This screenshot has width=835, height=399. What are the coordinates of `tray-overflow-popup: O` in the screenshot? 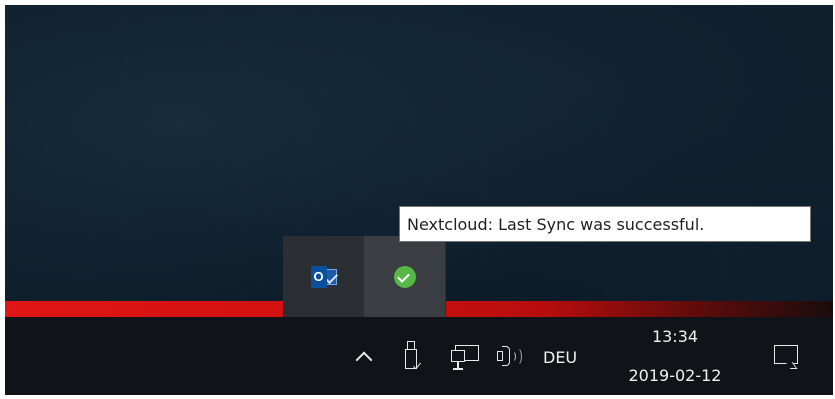 It's located at (364, 276).